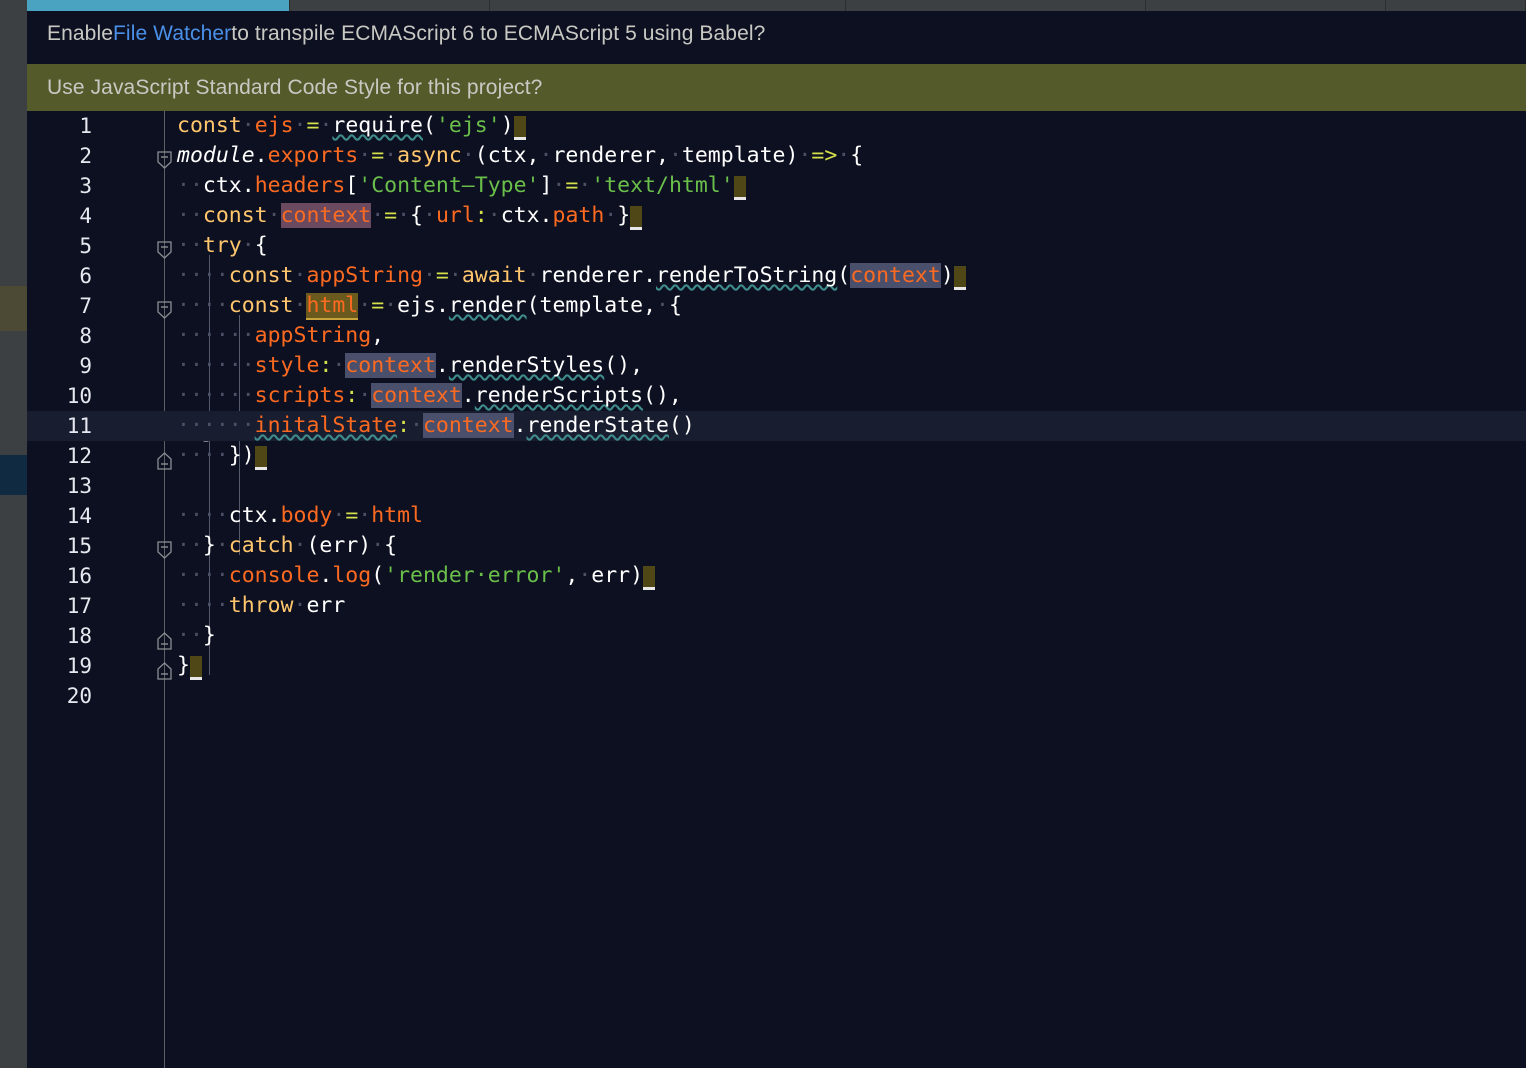 This screenshot has height=1068, width=1526. Describe the element at coordinates (79, 486) in the screenshot. I see `line-number: 13` at that location.